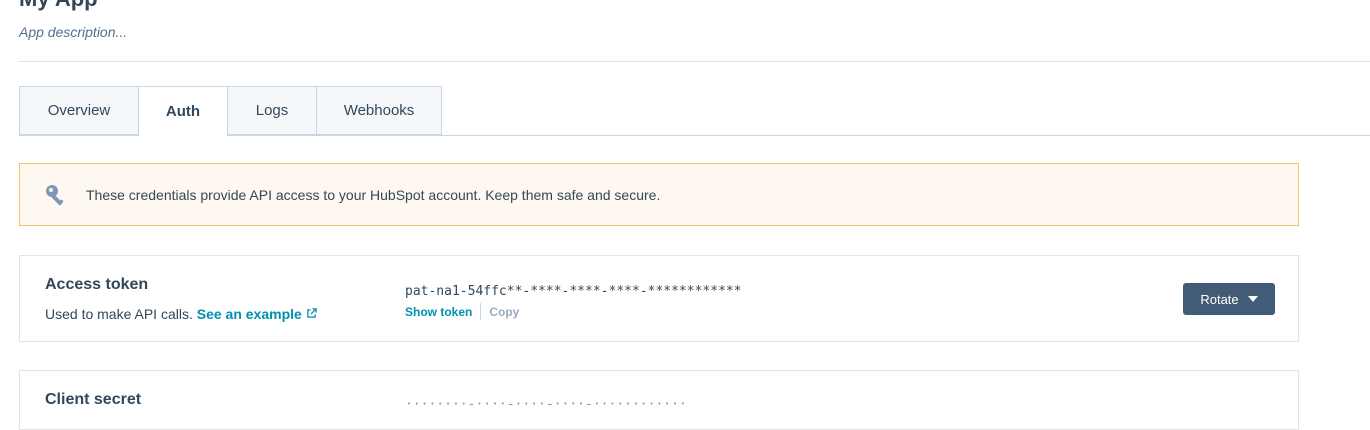 This screenshot has width=1370, height=430. Describe the element at coordinates (1252, 299) in the screenshot. I see `caret-down-icon` at that location.